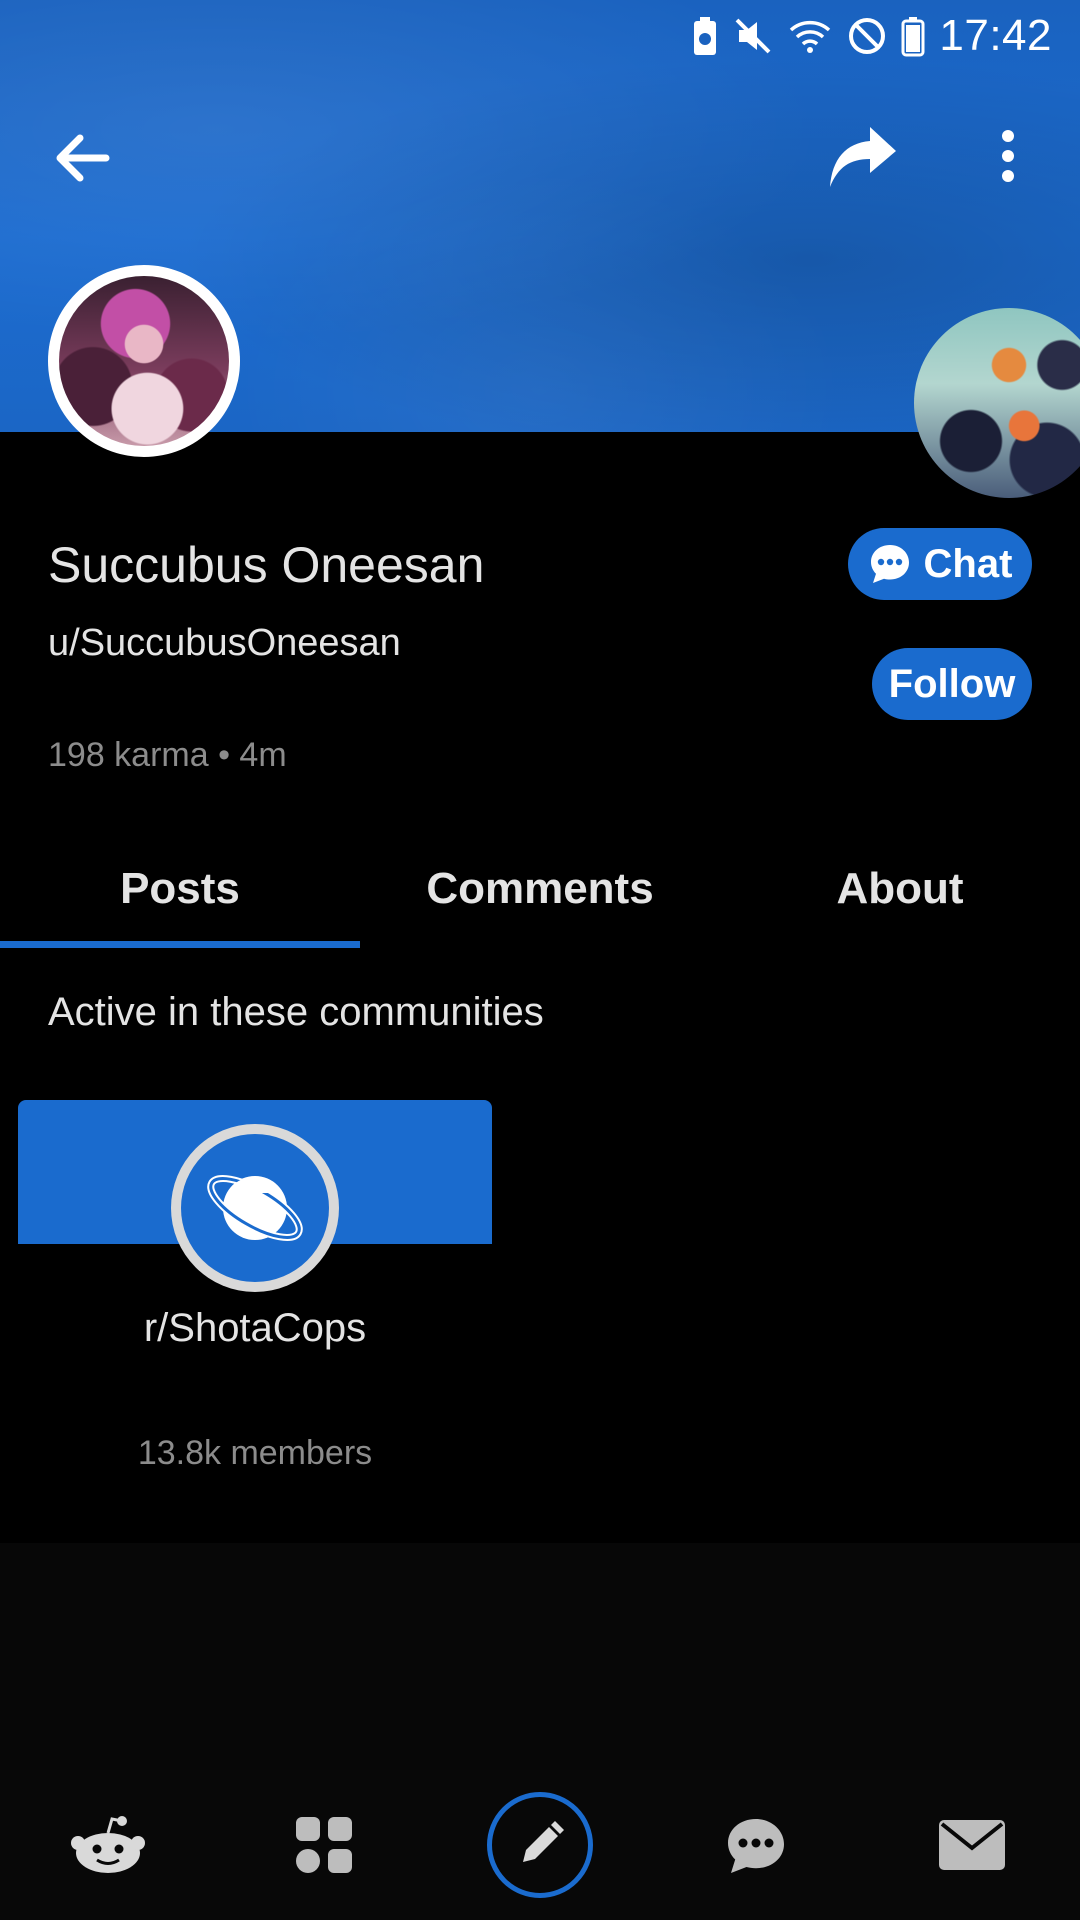  I want to click on chat-label: Chat, so click(968, 563).